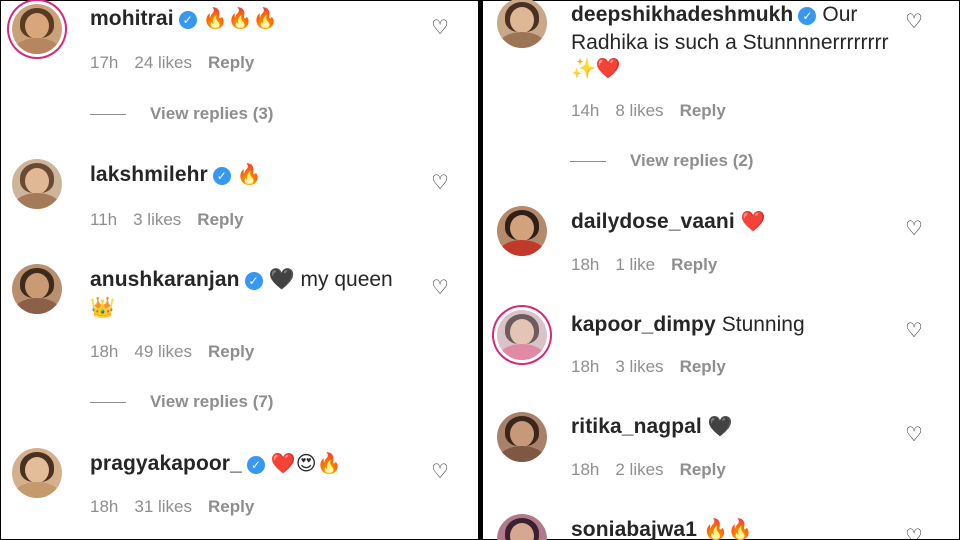 The height and width of the screenshot is (540, 960). I want to click on likes-count: 31 likes, so click(163, 506).